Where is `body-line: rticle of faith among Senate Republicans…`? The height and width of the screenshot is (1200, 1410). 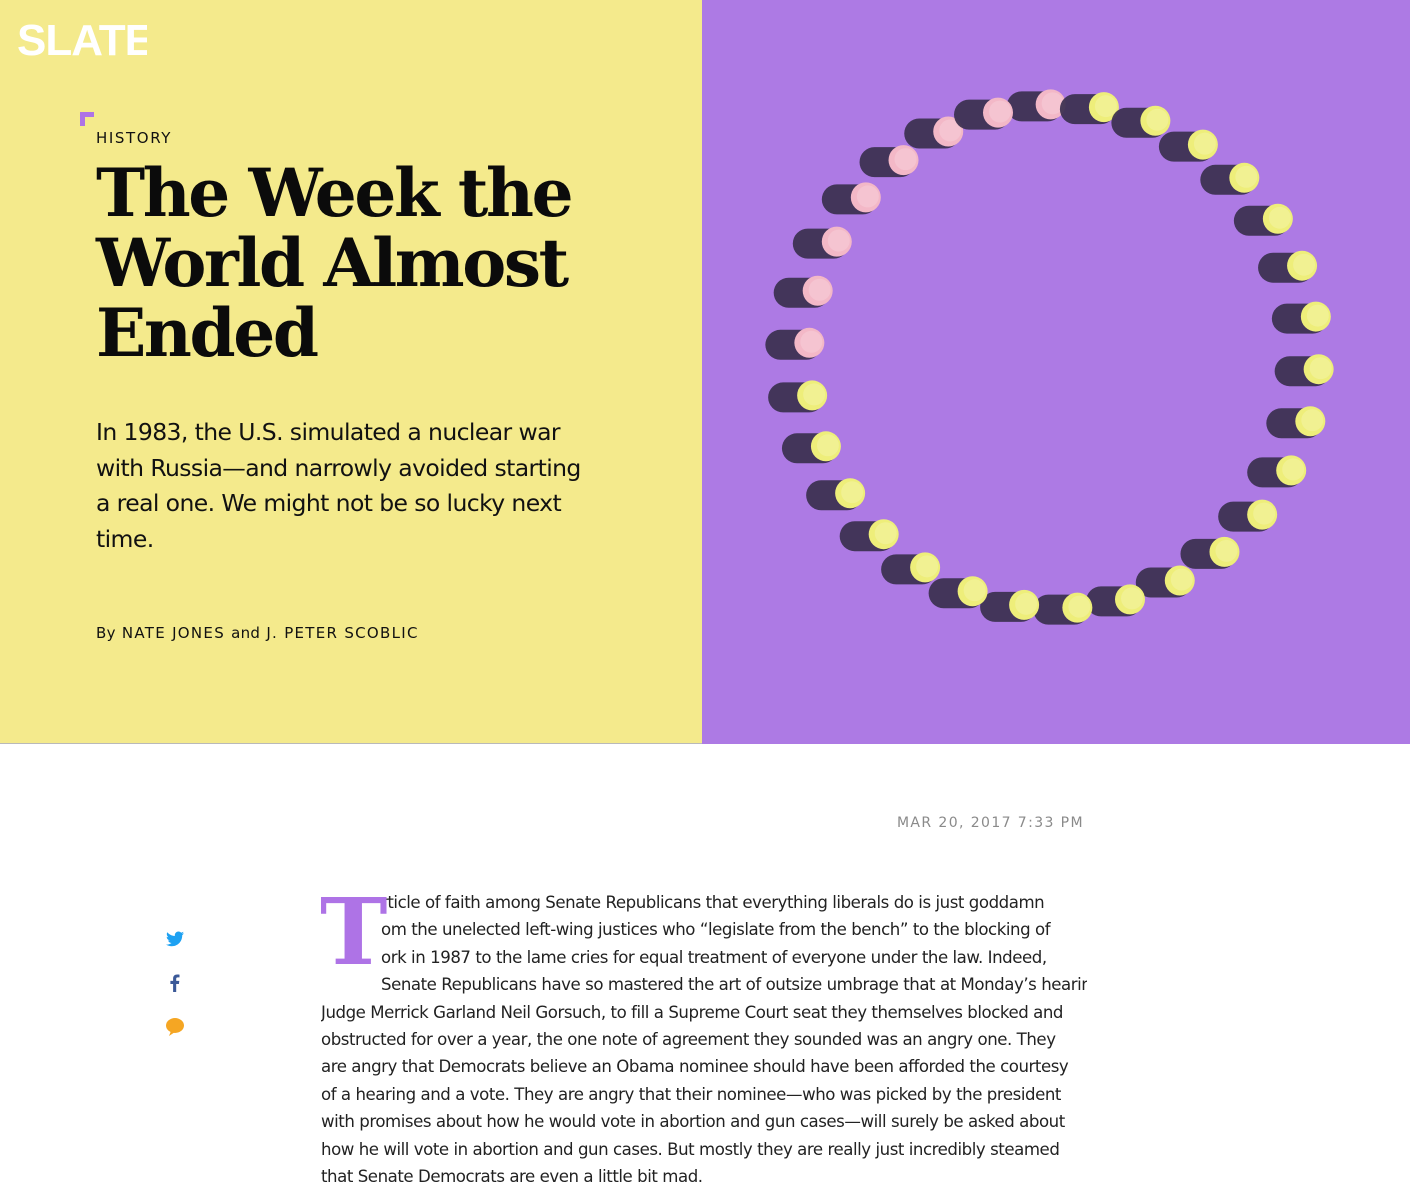
body-line: rticle of faith among Senate Republicans… is located at coordinates (713, 902).